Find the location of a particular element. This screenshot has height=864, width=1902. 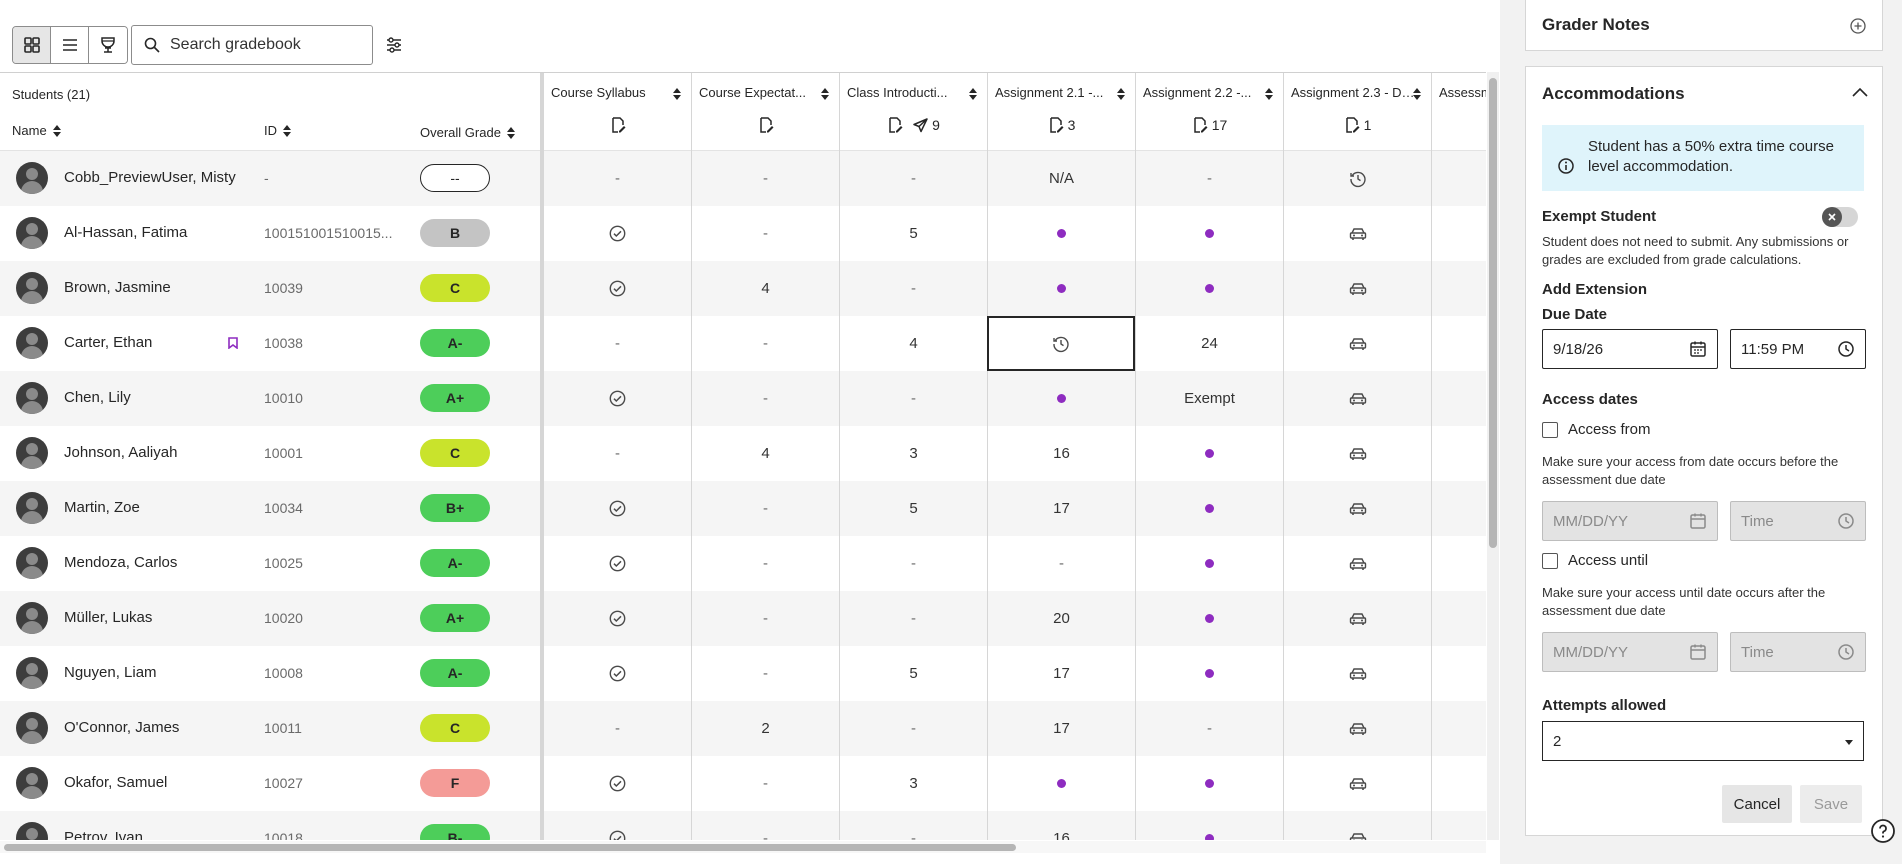

table-row: Okafor, Samuel 10027 F -3 is located at coordinates (743, 783).